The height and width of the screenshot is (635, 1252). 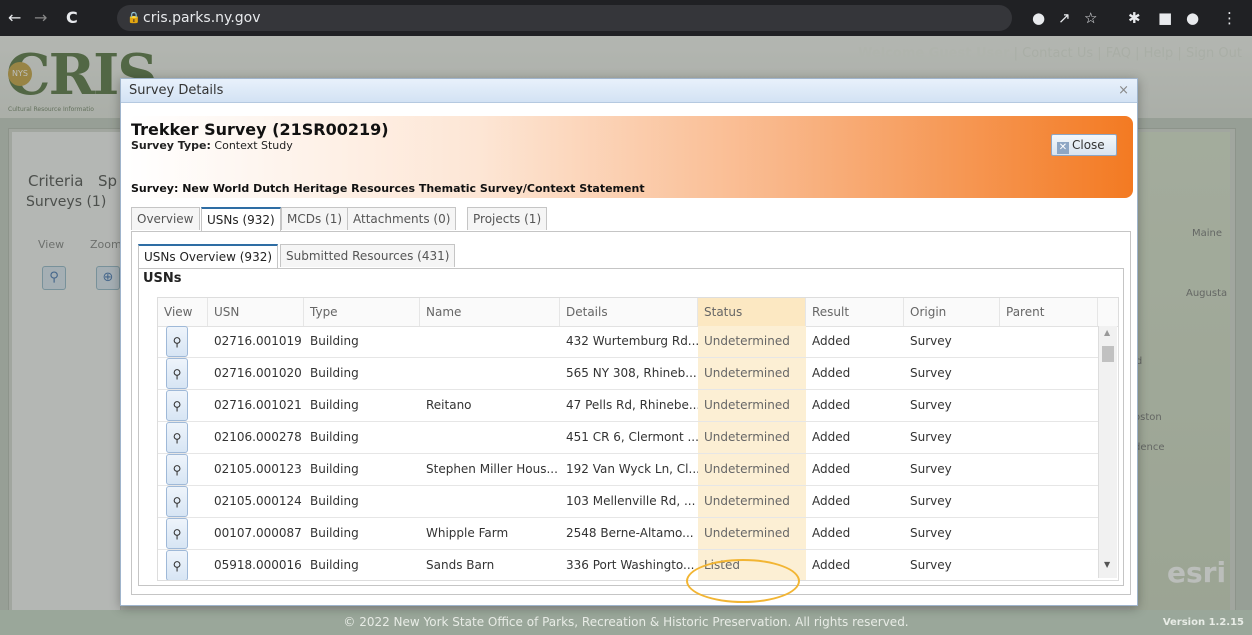 I want to click on extensions-icon: ✱, so click(x=1134, y=18).